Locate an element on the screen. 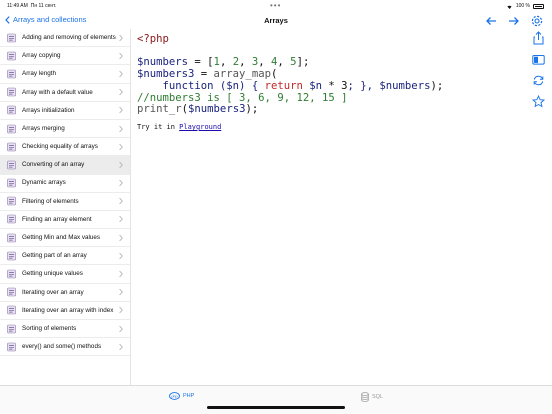 The width and height of the screenshot is (552, 414). list-item-label: Iterating over an array with index is located at coordinates (68, 310).